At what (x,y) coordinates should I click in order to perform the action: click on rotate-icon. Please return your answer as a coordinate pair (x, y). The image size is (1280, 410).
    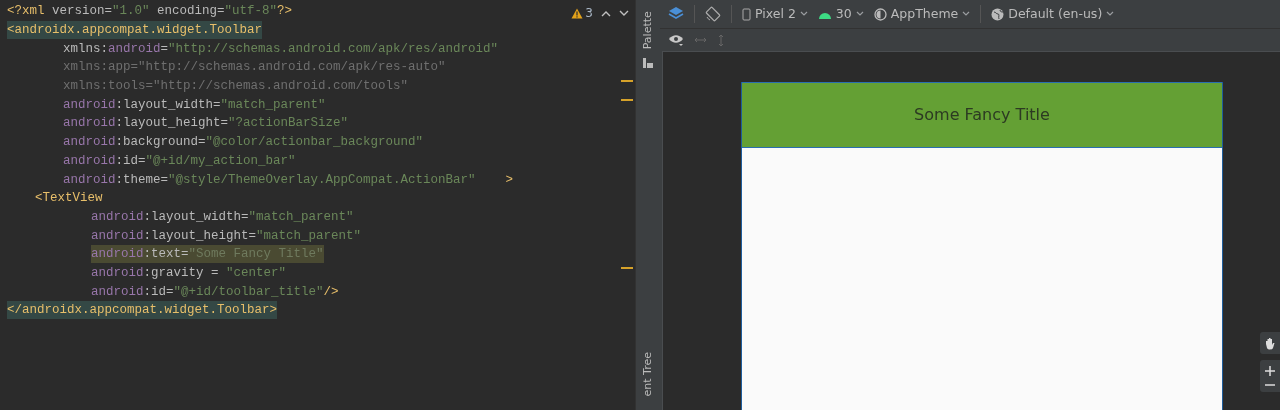
    Looking at the image, I should click on (713, 14).